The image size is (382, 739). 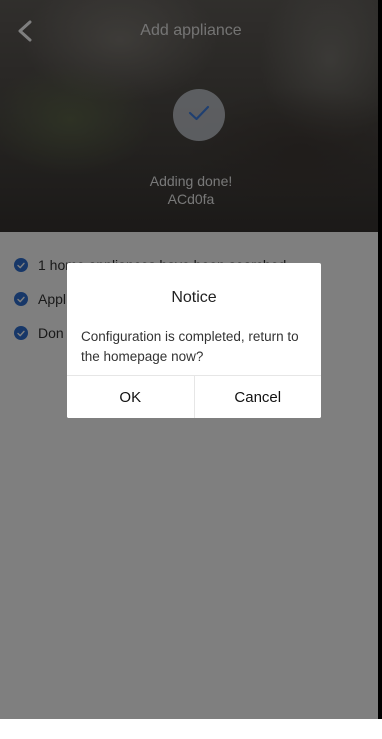 I want to click on dialog-title: Notice, so click(x=194, y=297).